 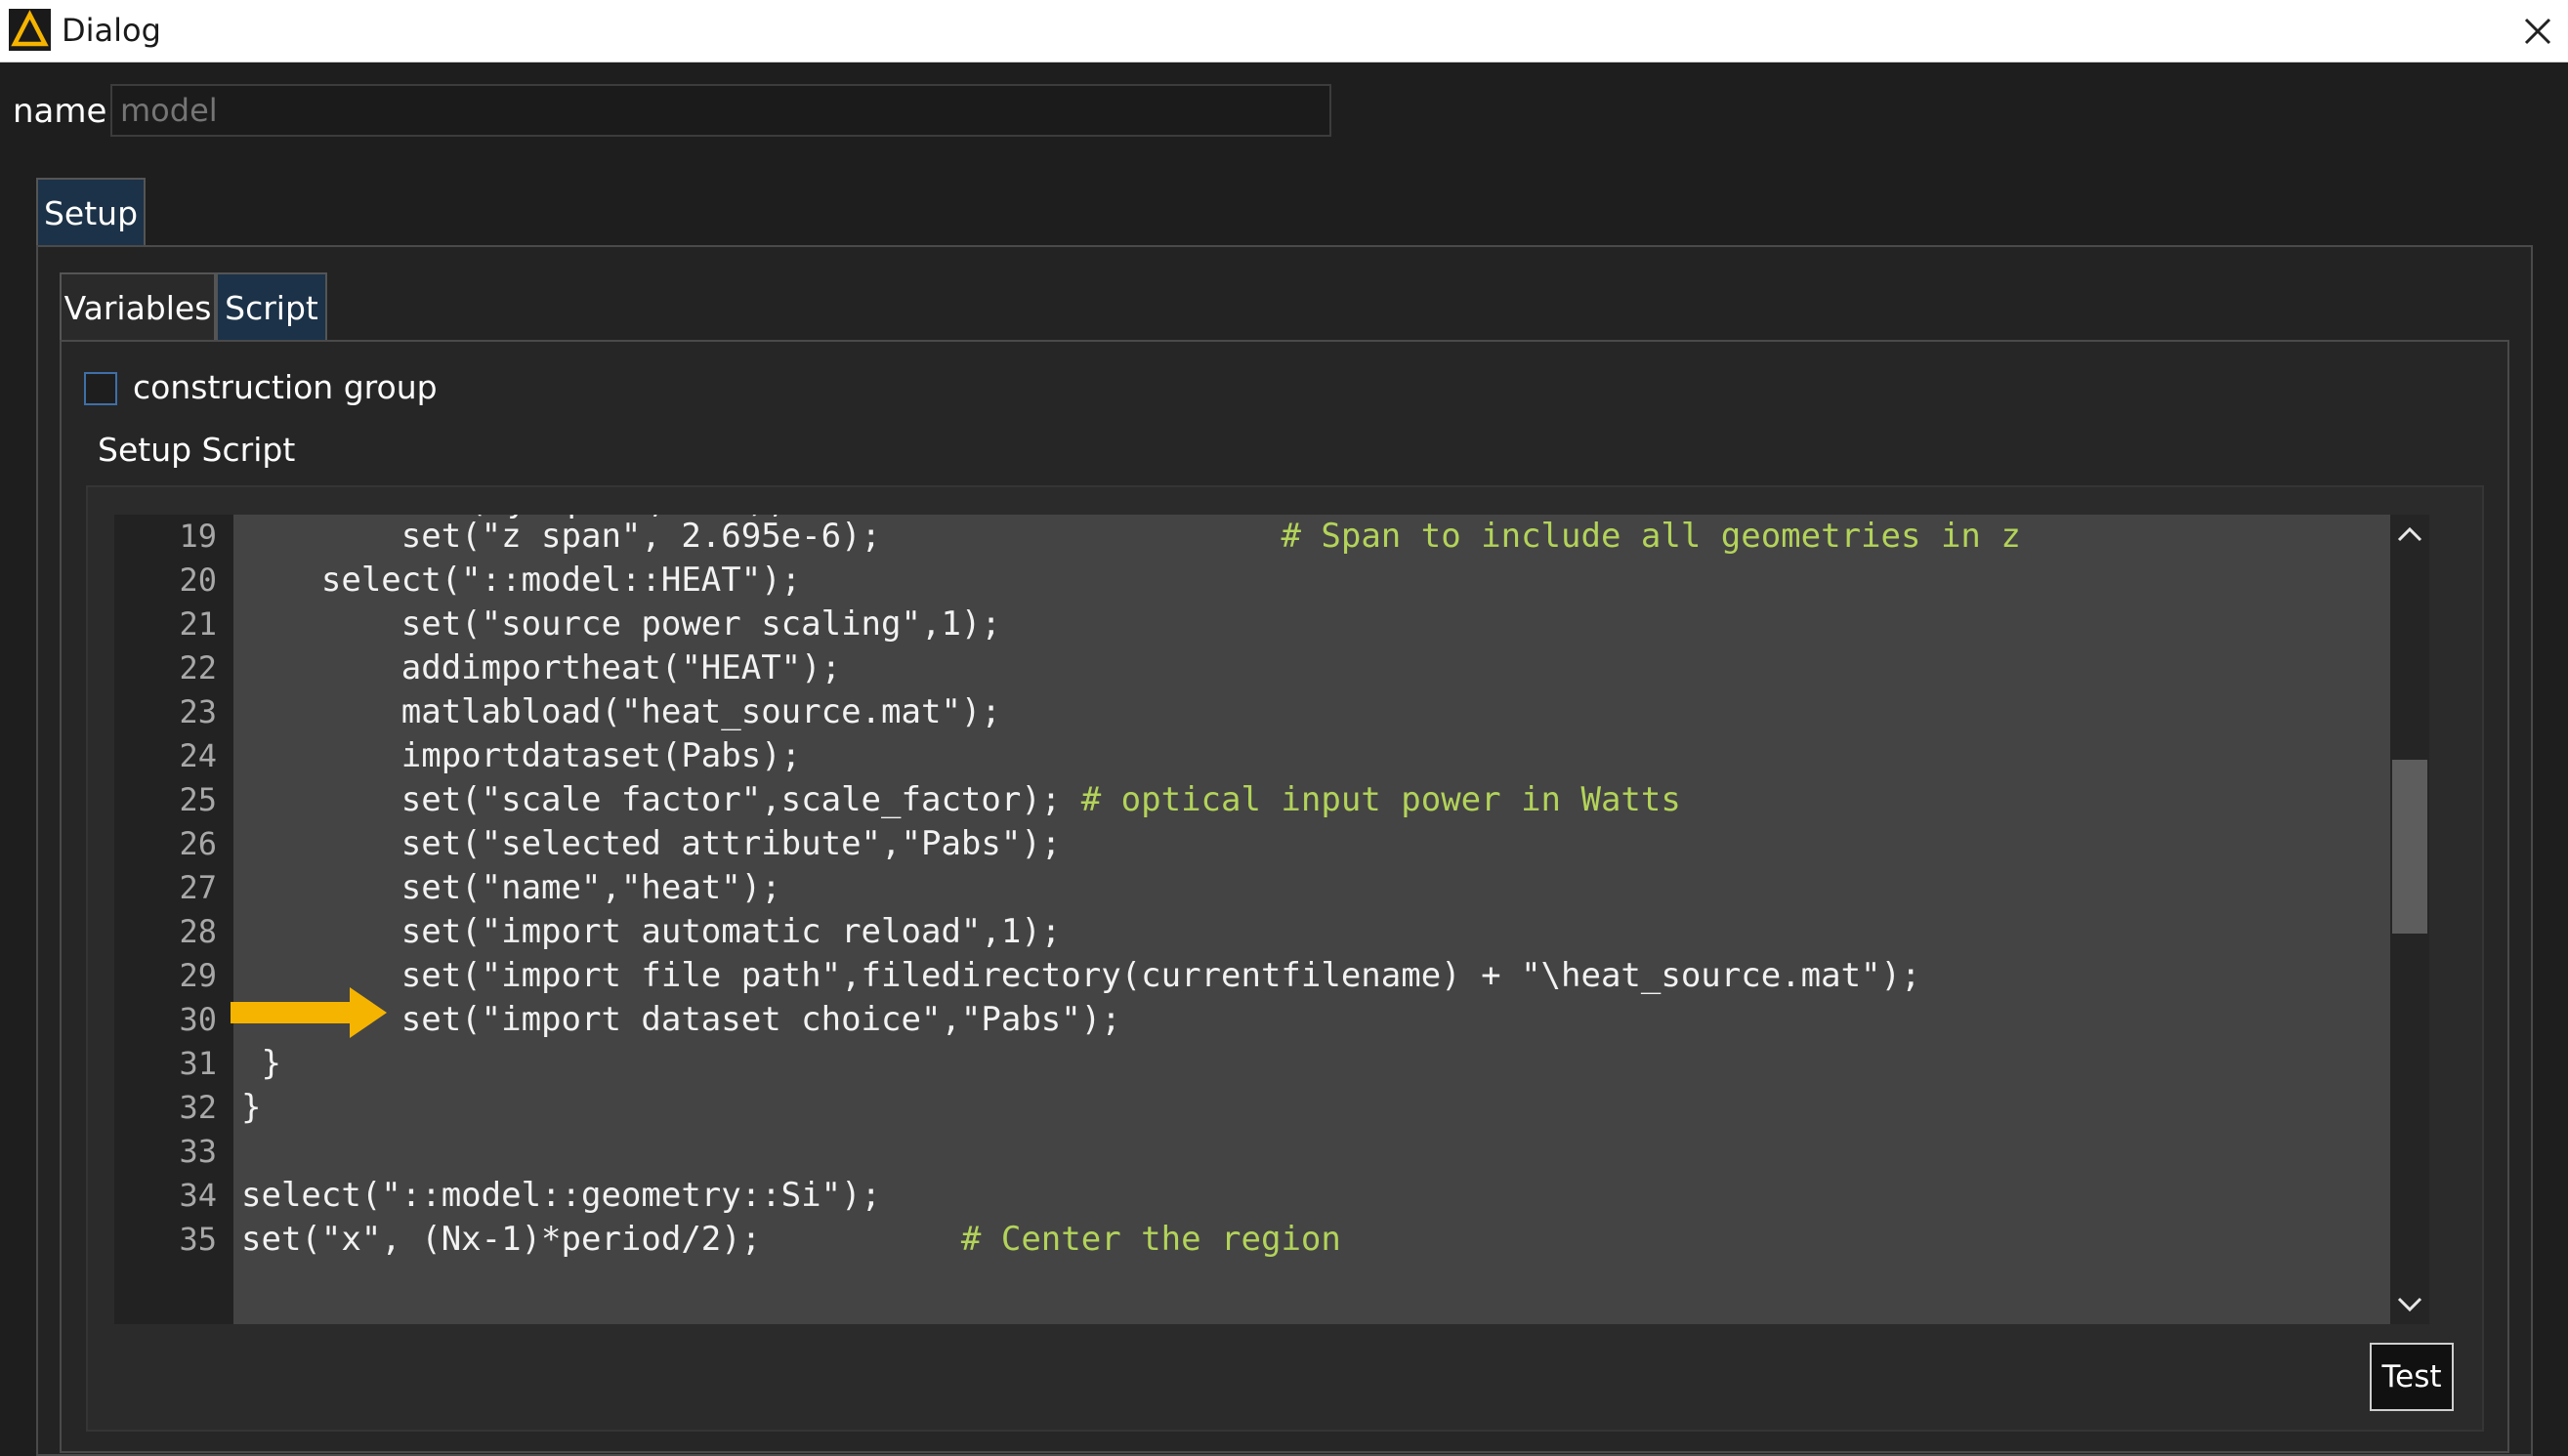 I want to click on scroll-down-button, so click(x=2409, y=1304).